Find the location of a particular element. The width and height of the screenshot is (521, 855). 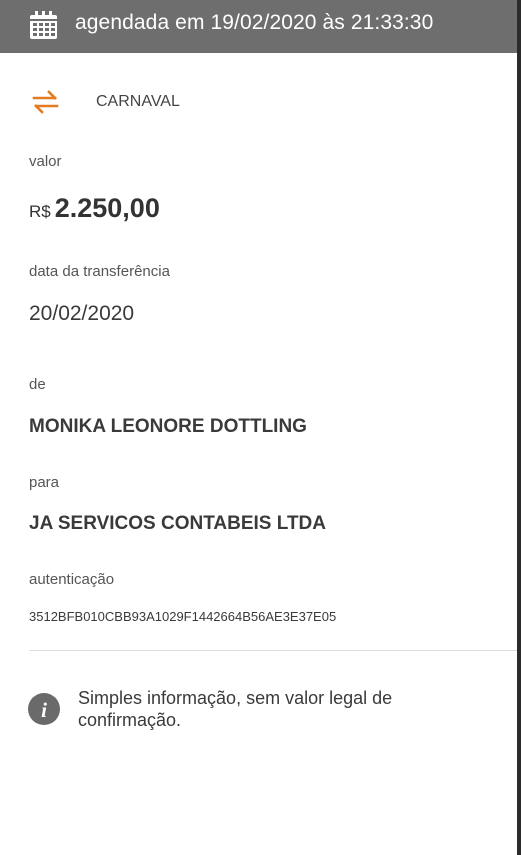

schedule-header: agendada em 19/02/2020 às 21:33:30 is located at coordinates (258, 26).